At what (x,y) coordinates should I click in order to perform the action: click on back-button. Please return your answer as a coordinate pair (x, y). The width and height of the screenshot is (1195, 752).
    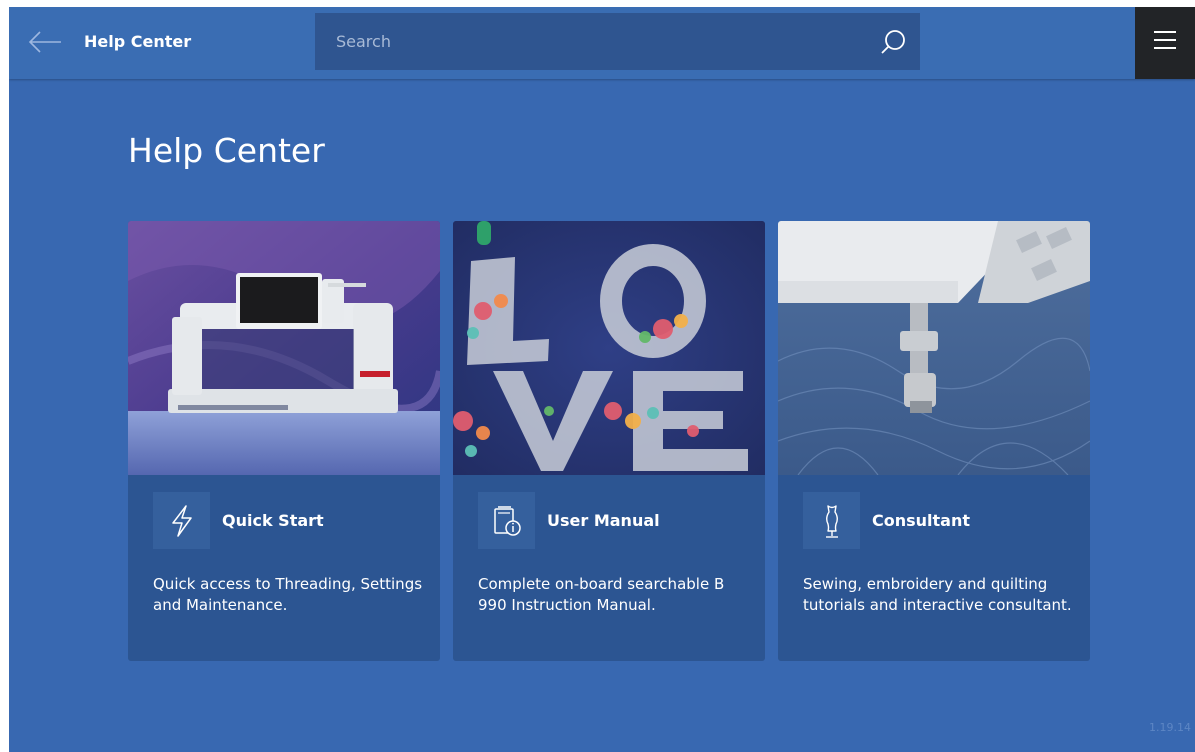
    Looking at the image, I should click on (45, 42).